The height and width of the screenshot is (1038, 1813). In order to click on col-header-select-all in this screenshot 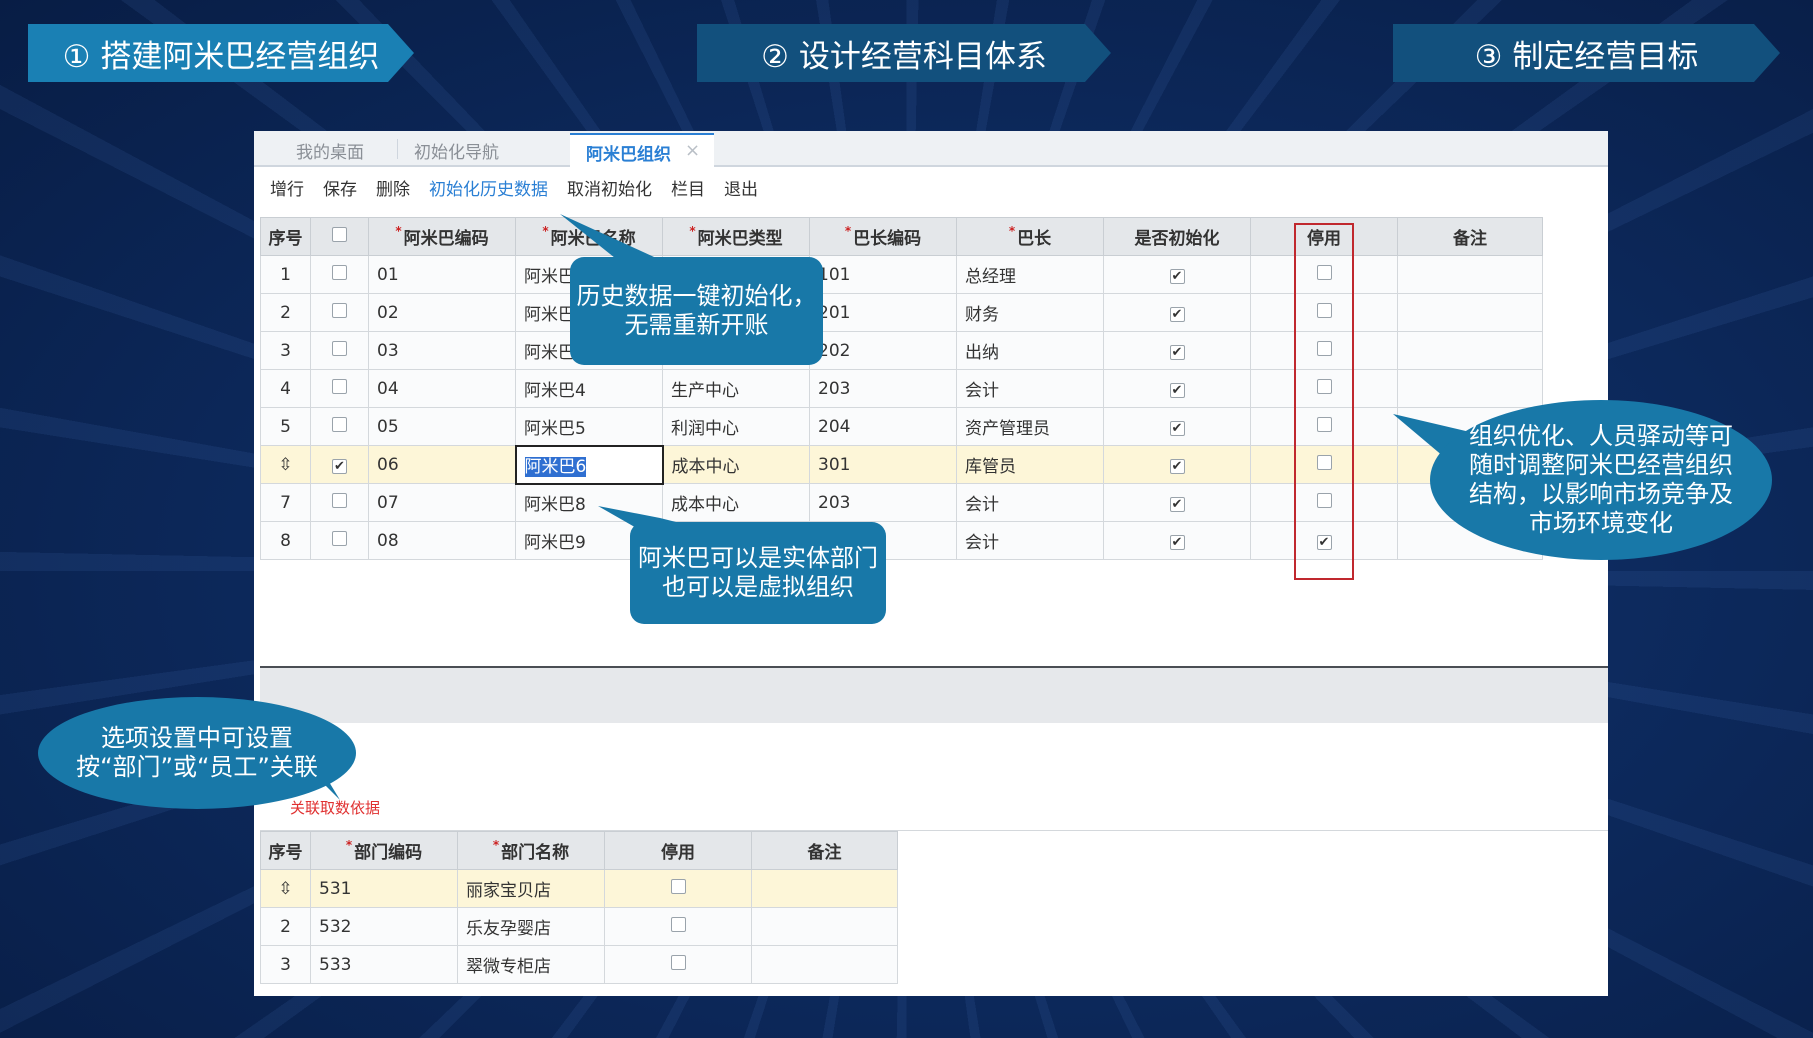, I will do `click(339, 236)`.